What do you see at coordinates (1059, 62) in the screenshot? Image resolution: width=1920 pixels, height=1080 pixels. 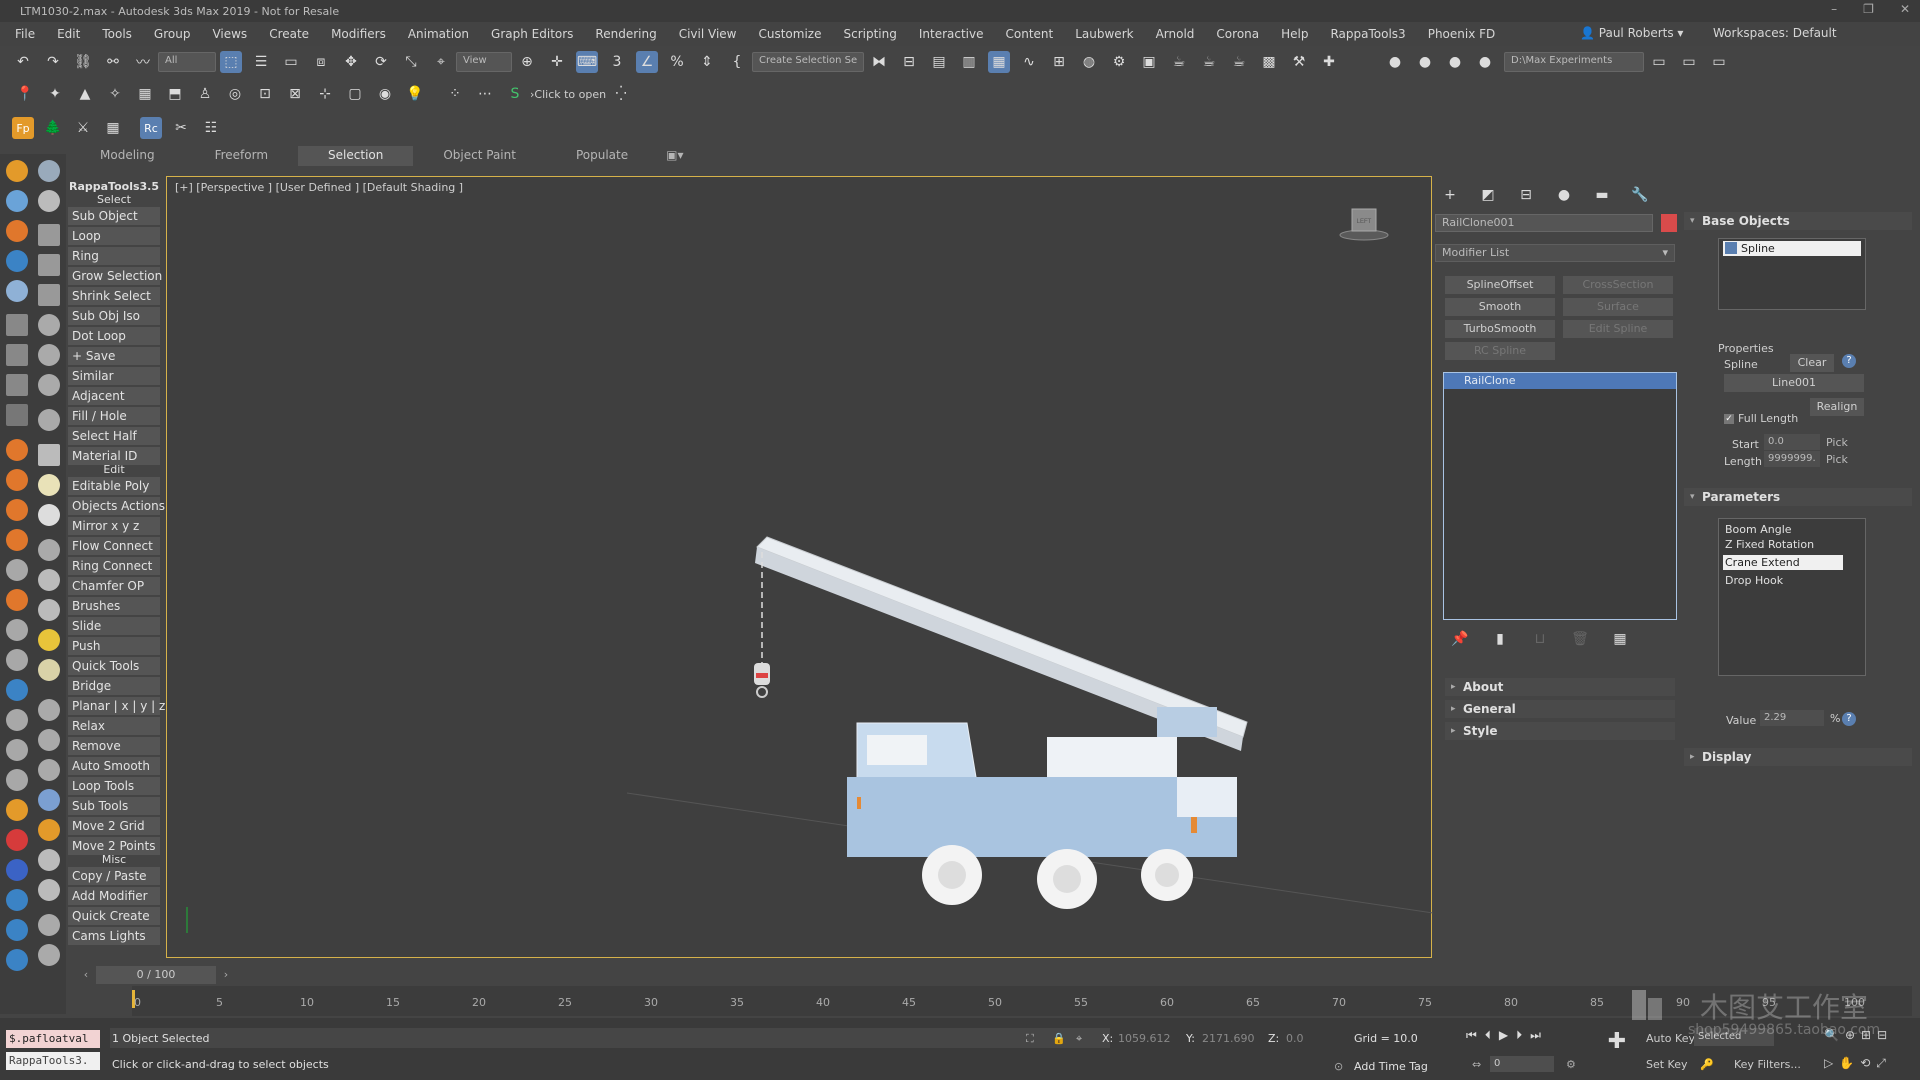 I see `schematic-view-icon: ⊞` at bounding box center [1059, 62].